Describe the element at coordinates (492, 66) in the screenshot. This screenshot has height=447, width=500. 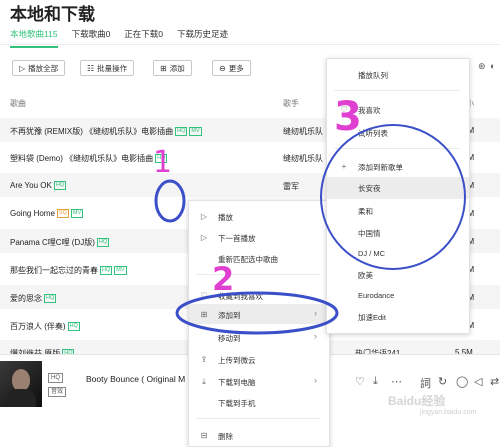
I see `settings-icon: ◐` at that location.